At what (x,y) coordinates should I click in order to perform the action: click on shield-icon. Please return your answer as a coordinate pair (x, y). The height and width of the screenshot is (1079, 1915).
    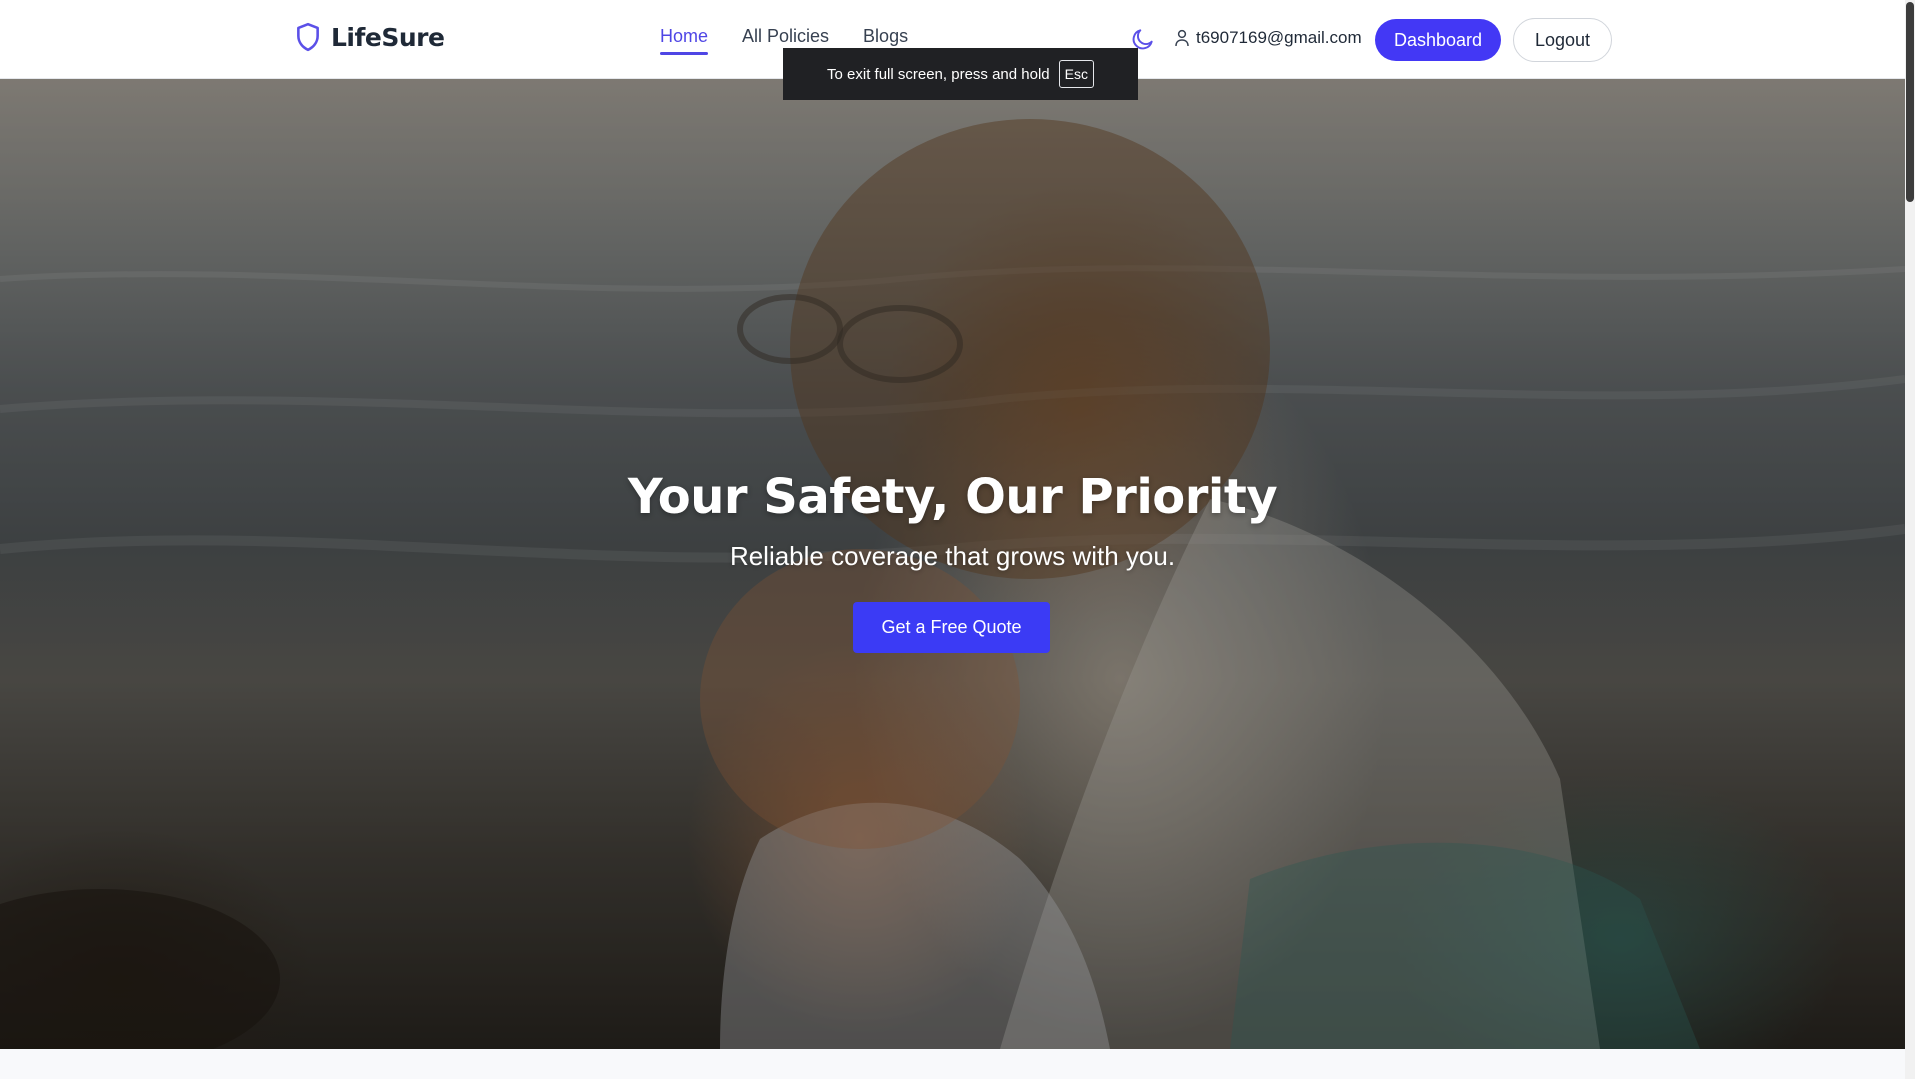
    Looking at the image, I should click on (308, 37).